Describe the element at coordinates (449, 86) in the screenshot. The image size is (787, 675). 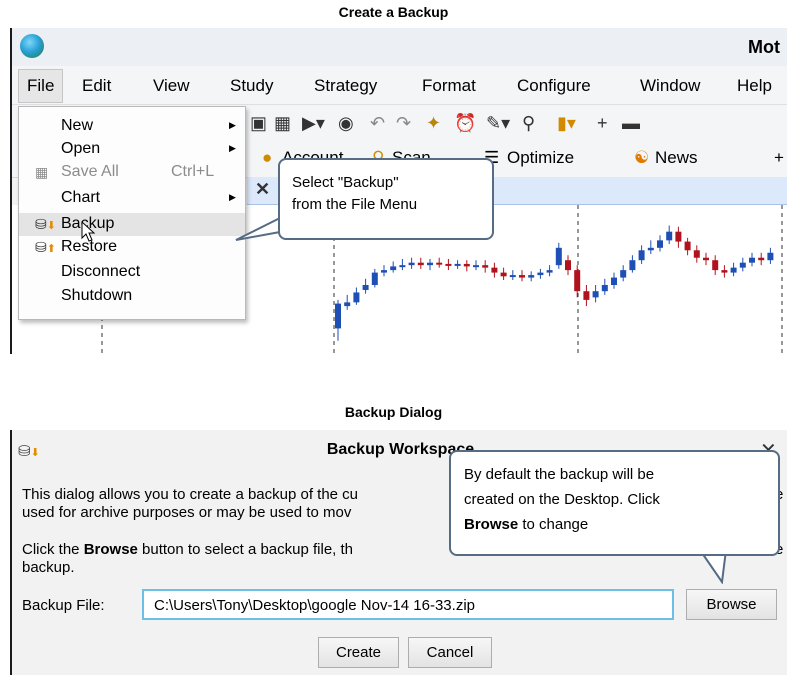
I see `menu-format: Format` at that location.